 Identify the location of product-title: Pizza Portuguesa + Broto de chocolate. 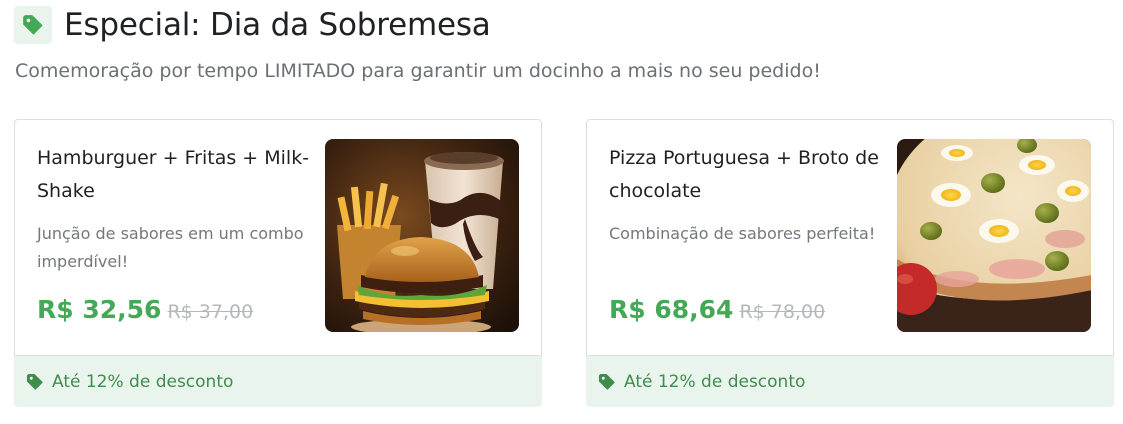
(744, 174).